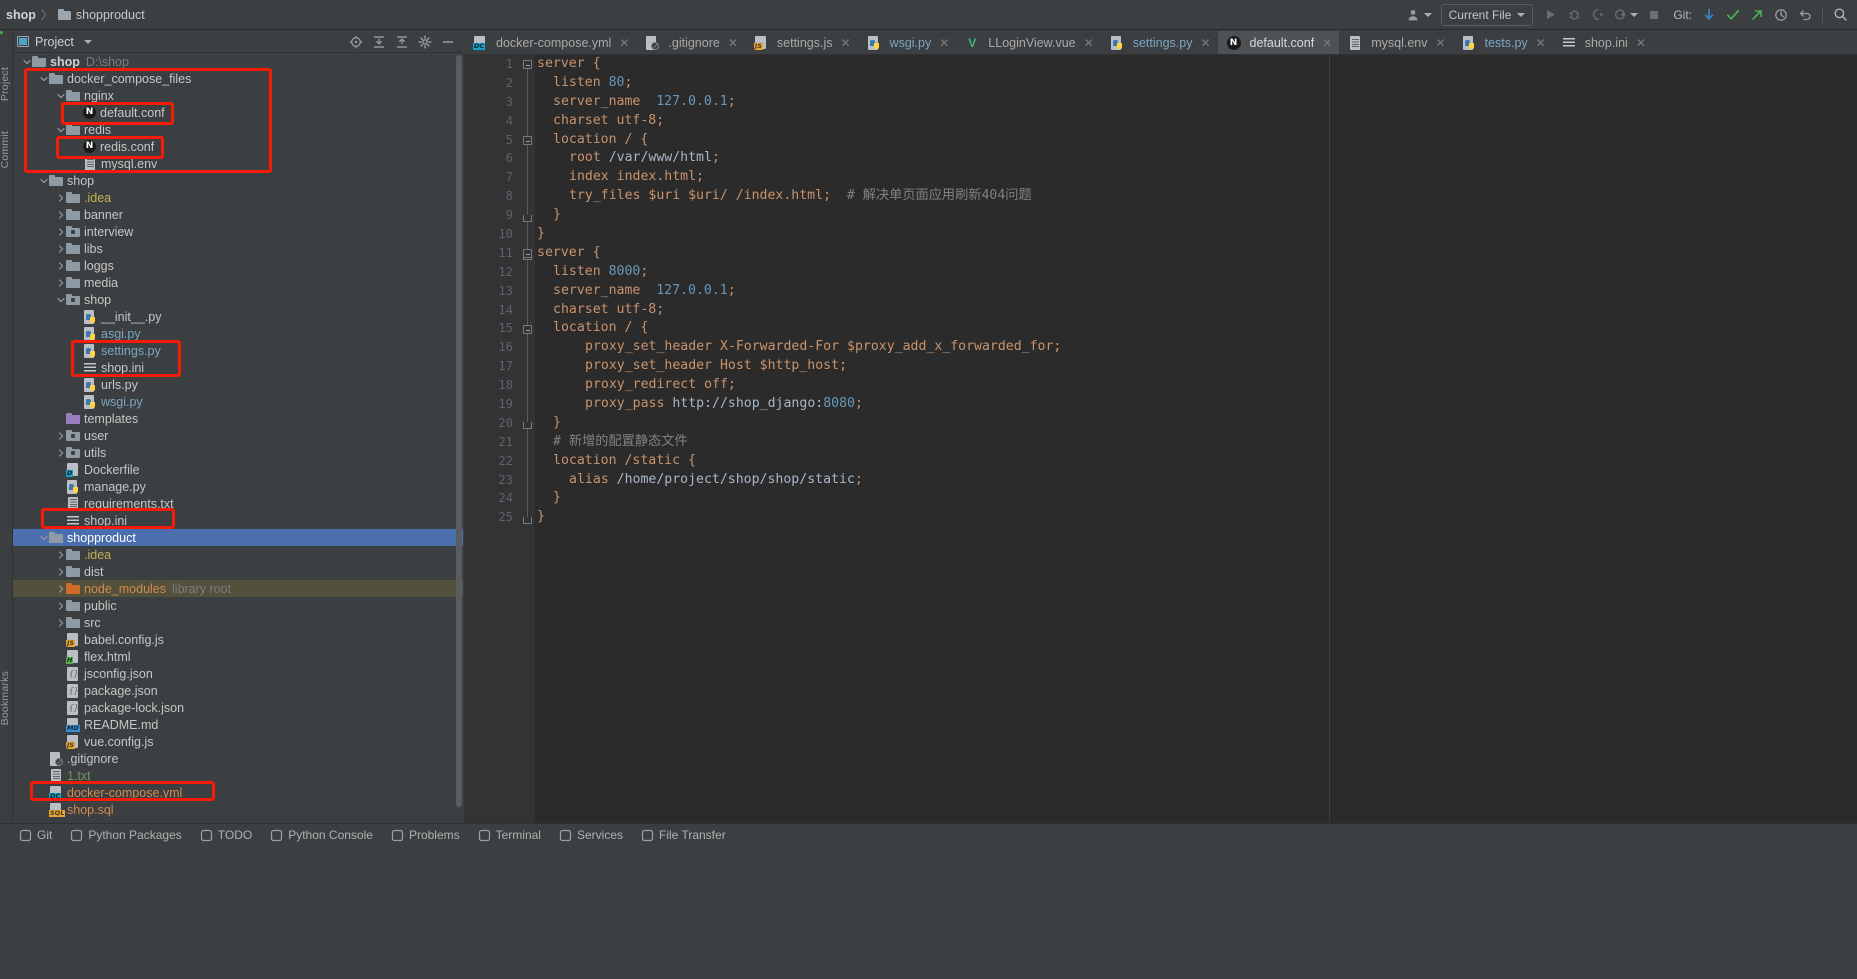  Describe the element at coordinates (1028, 42) in the screenshot. I see `editor-tab-lloginview-vue: V LLoginView.vue ✕` at that location.